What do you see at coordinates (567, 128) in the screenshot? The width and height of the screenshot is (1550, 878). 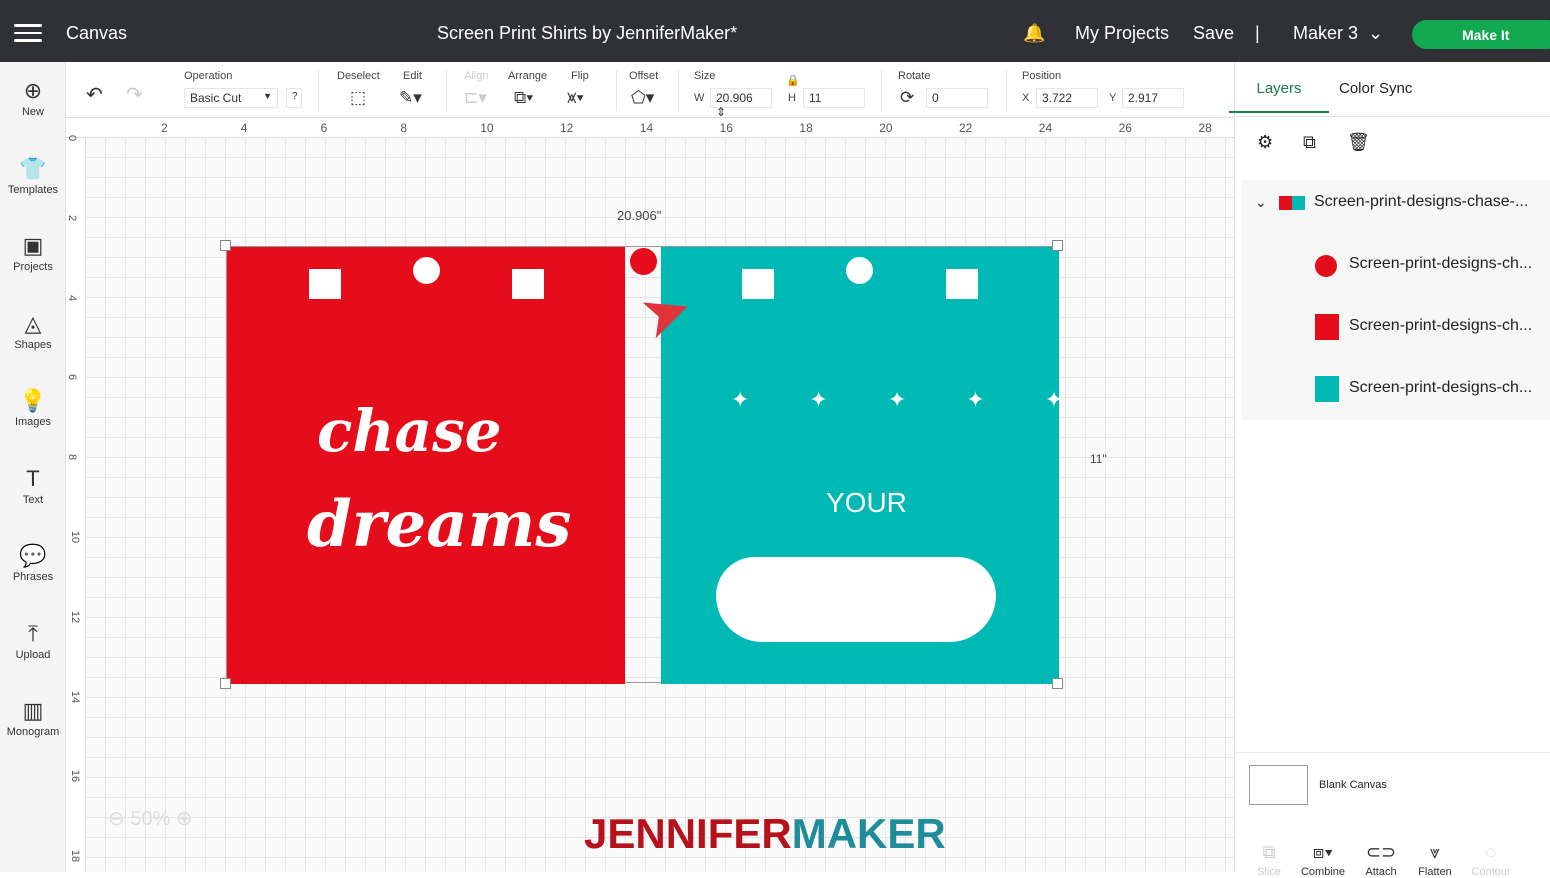 I see `ruler-tick-label: 12` at bounding box center [567, 128].